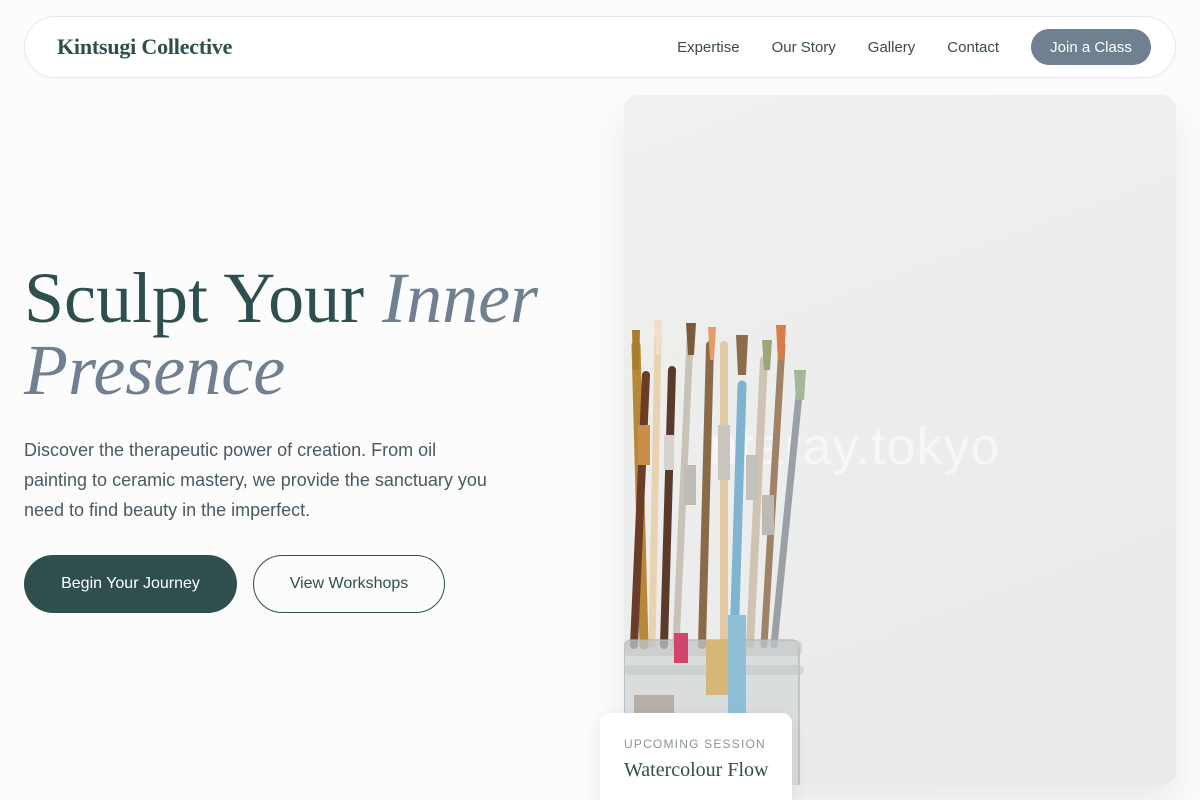 The image size is (1200, 800). I want to click on nav-link-expertise: Expertise, so click(708, 47).